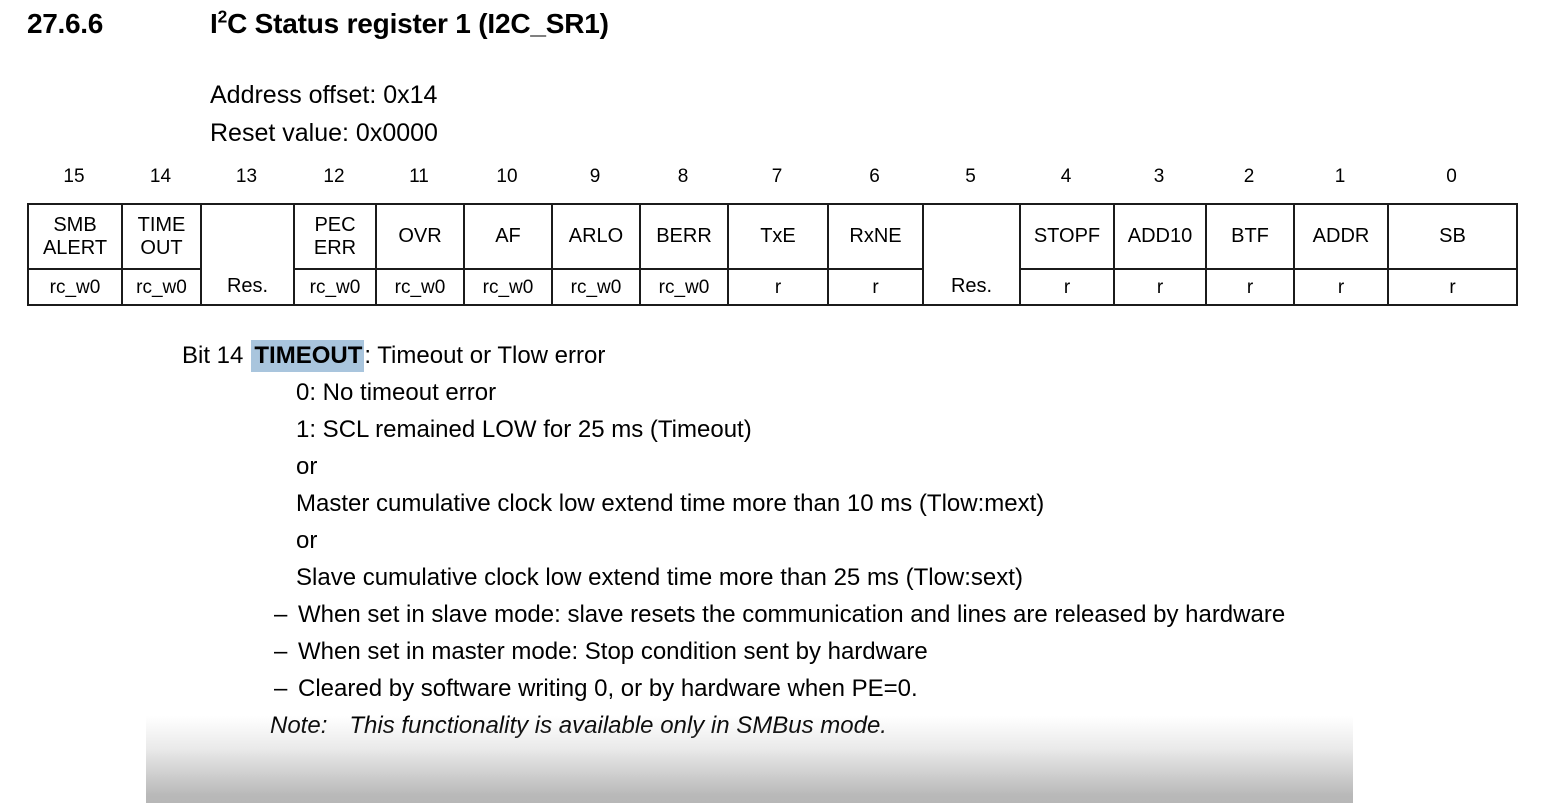 The image size is (1545, 803). Describe the element at coordinates (324, 114) in the screenshot. I see `register-meta: Address offset: 0x14 Reset value: 0x0000` at that location.